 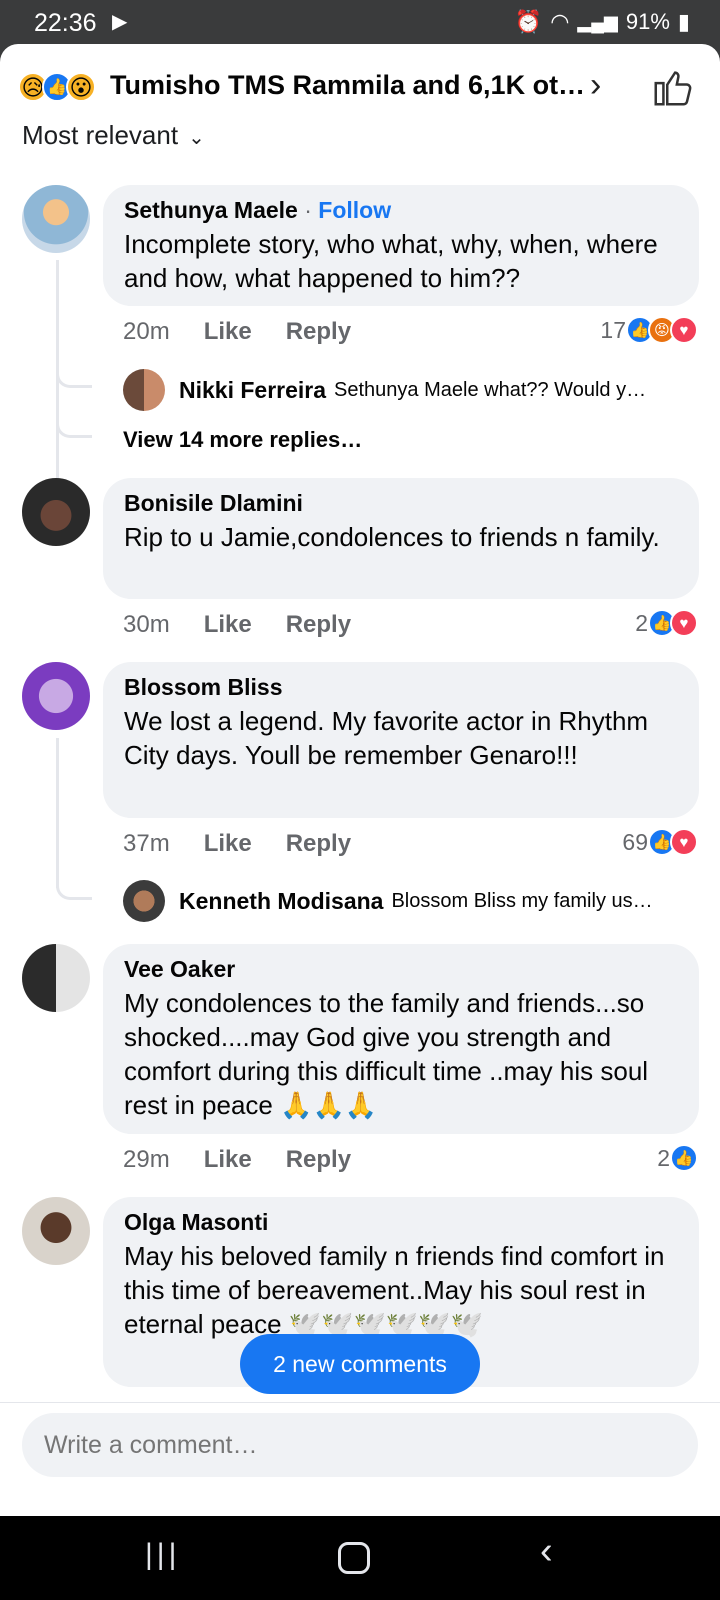 I want to click on reaction-count: 17 👍 😡 ♥, so click(x=649, y=330).